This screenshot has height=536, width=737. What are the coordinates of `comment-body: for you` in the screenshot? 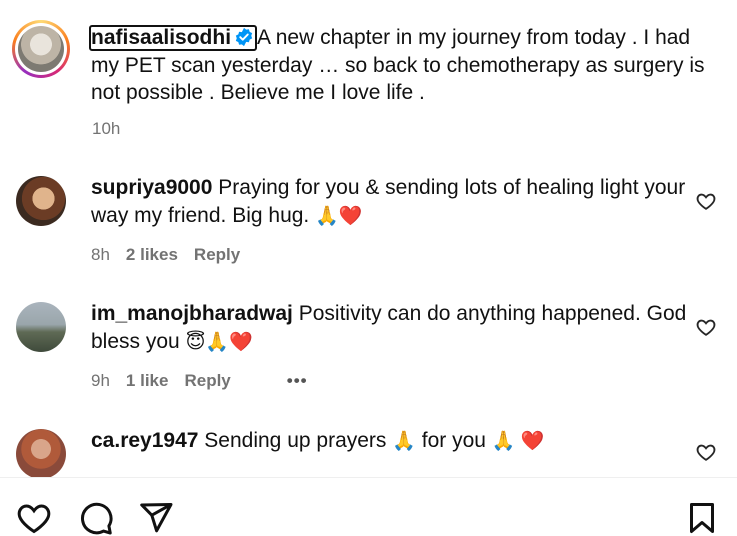 It's located at (453, 440).